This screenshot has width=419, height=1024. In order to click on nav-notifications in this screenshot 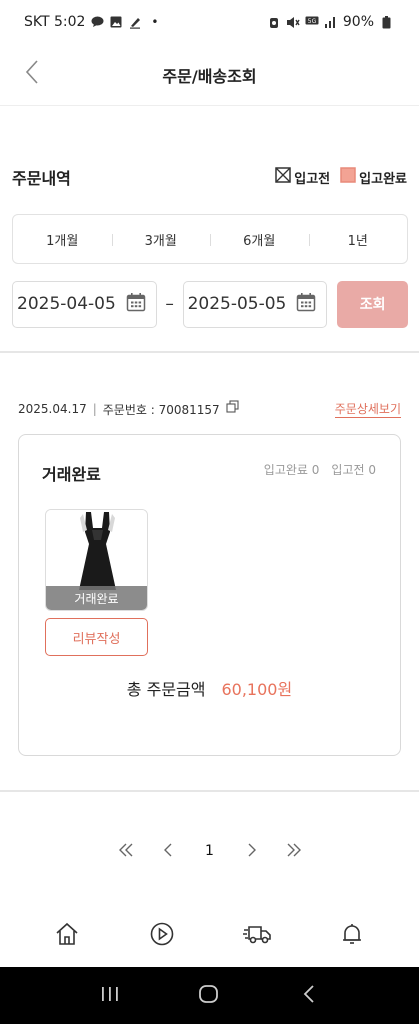, I will do `click(352, 936)`.